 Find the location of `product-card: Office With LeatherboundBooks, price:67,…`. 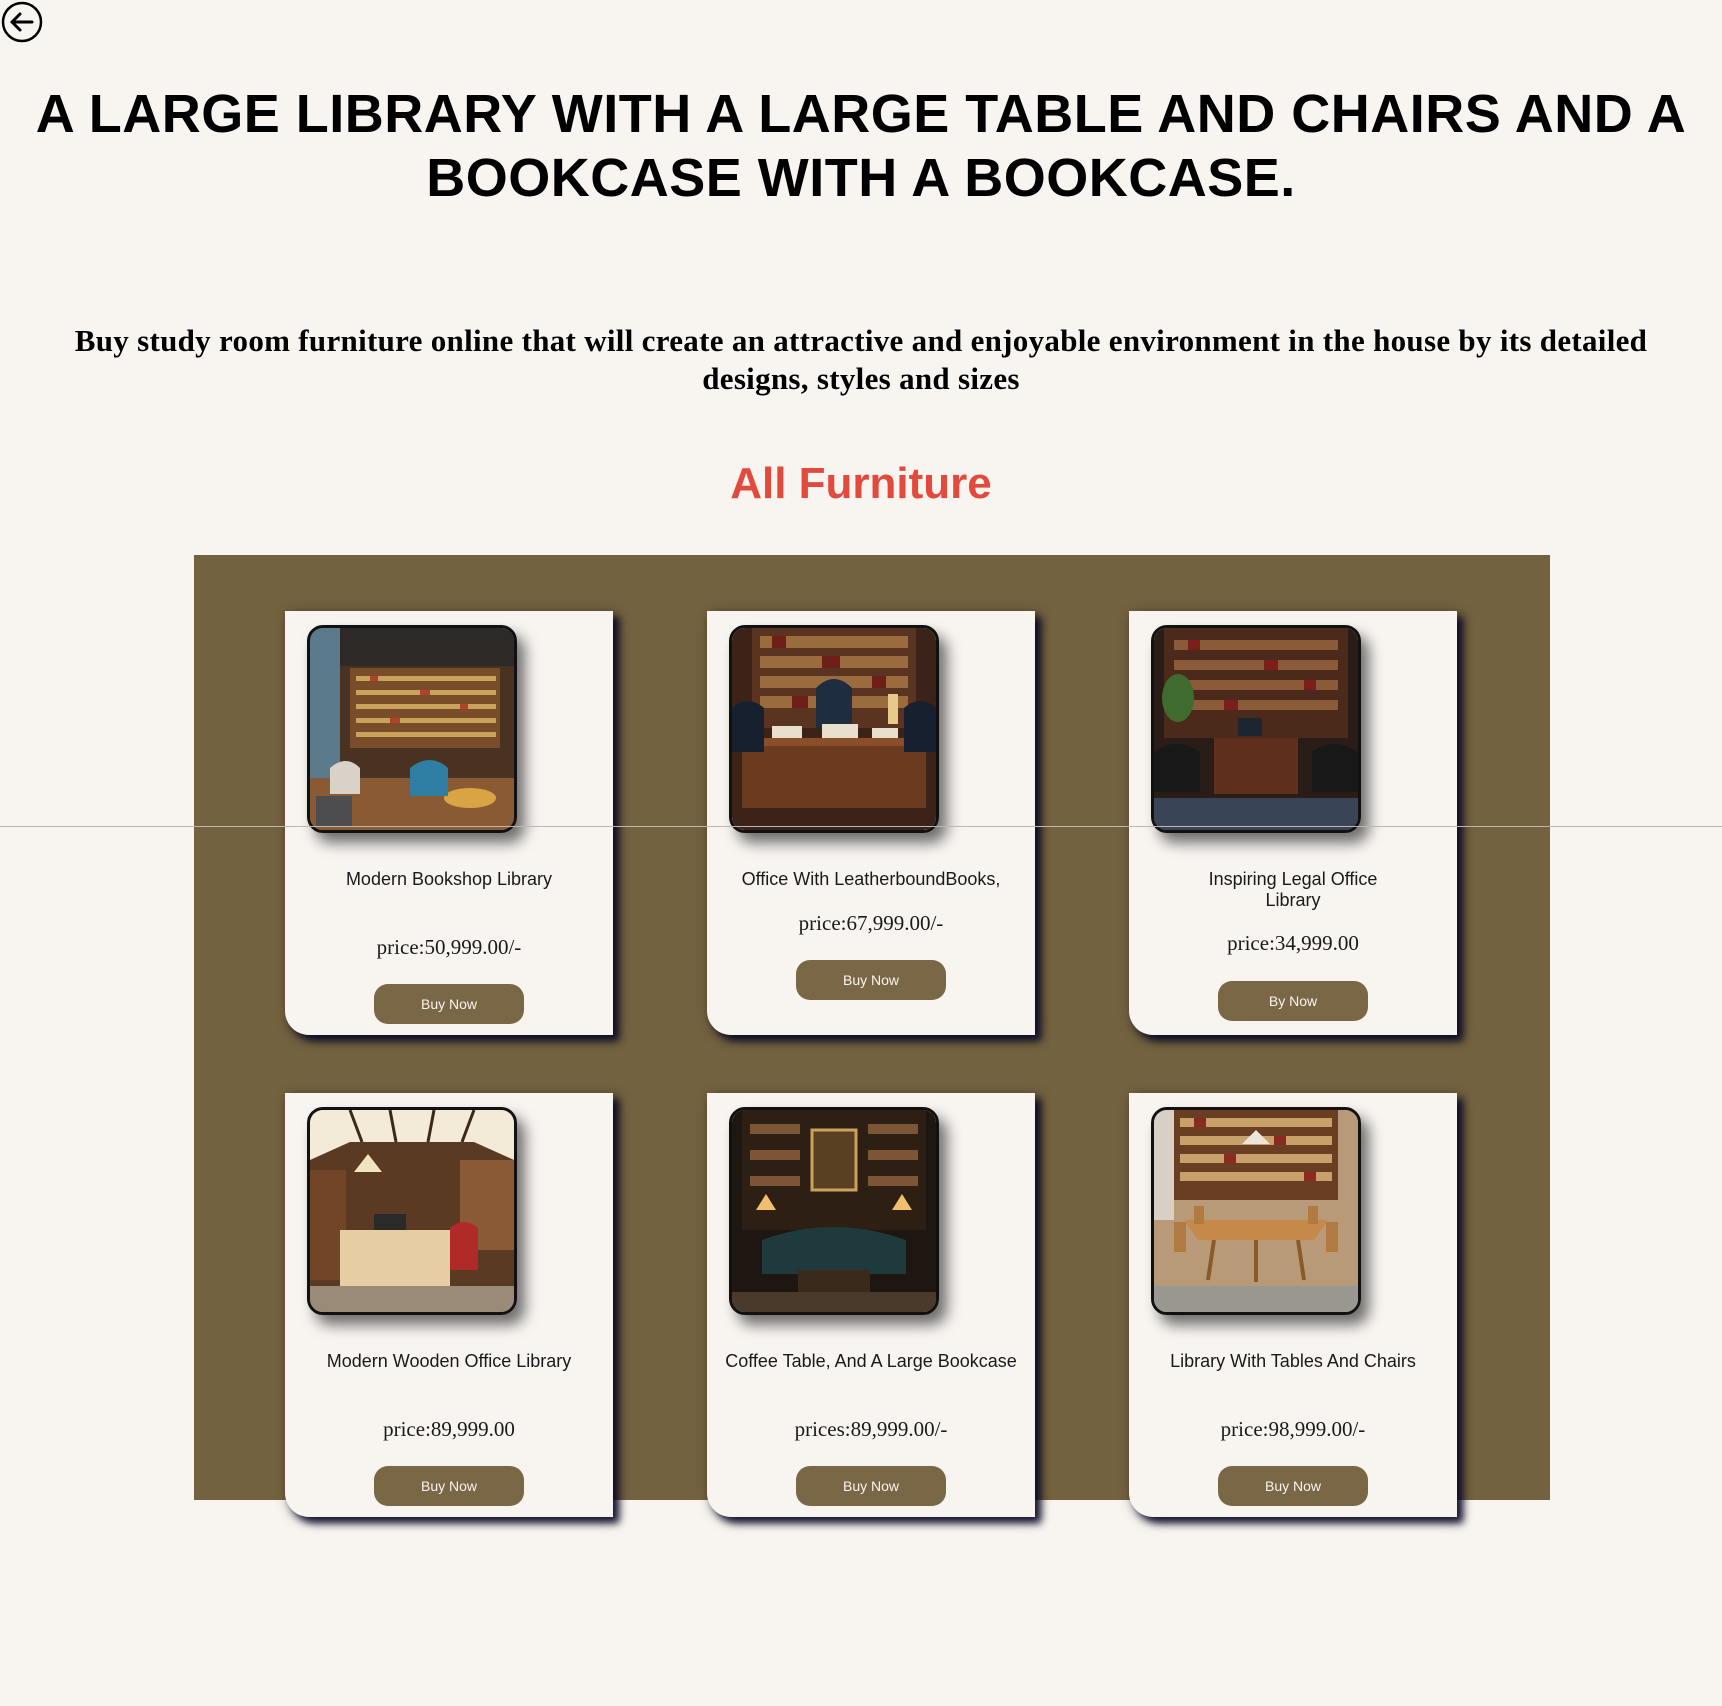

product-card: Office With LeatherboundBooks, price:67,… is located at coordinates (871, 823).